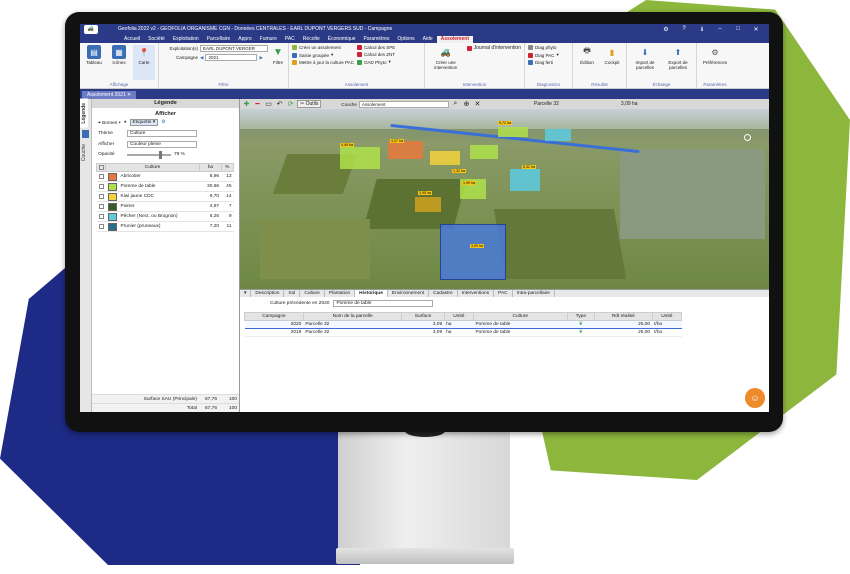  Describe the element at coordinates (455, 104) in the screenshot. I see `search-icon: ⌕` at that location.